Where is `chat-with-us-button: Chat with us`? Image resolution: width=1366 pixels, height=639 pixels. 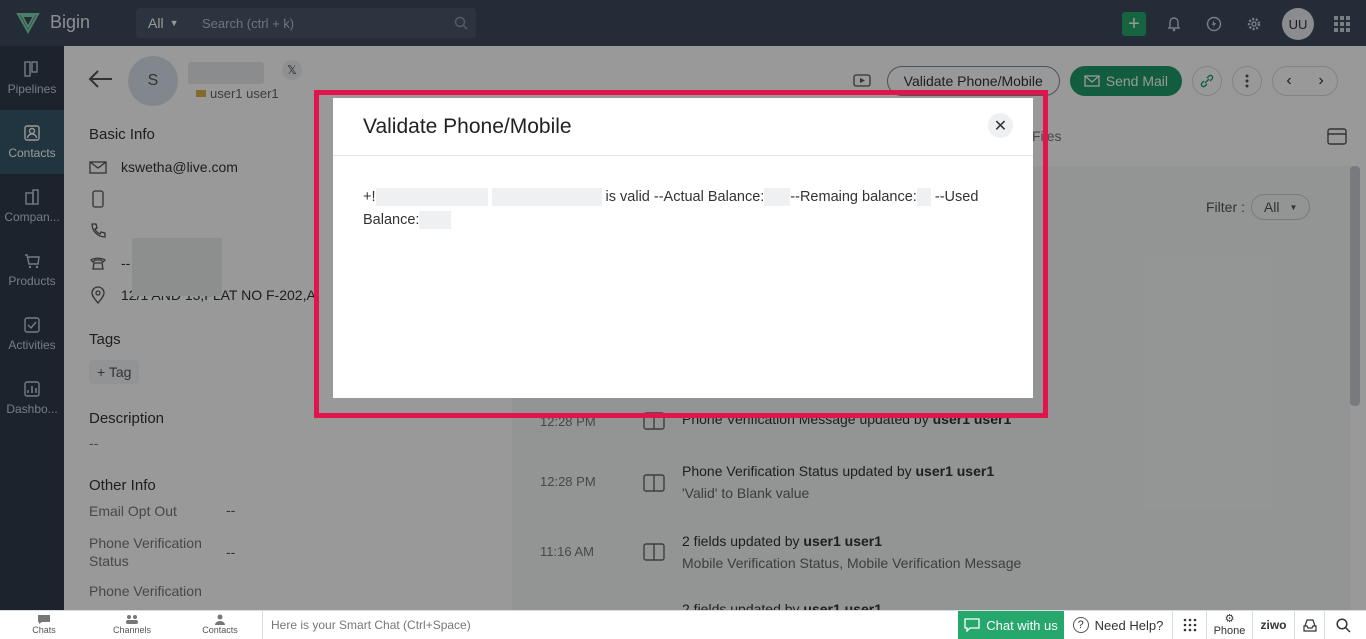
chat-with-us-button: Chat with us is located at coordinates (1011, 625).